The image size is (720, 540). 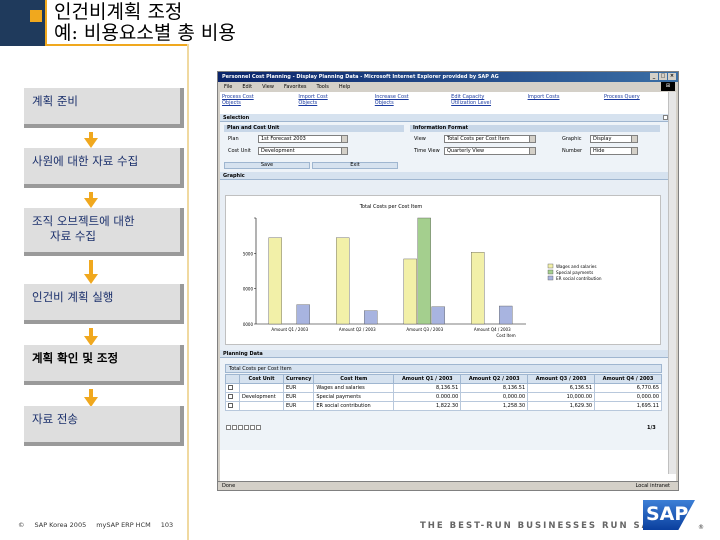 I want to click on link-increase-cost-objects: Increase Cost Objects, so click(x=405, y=104).